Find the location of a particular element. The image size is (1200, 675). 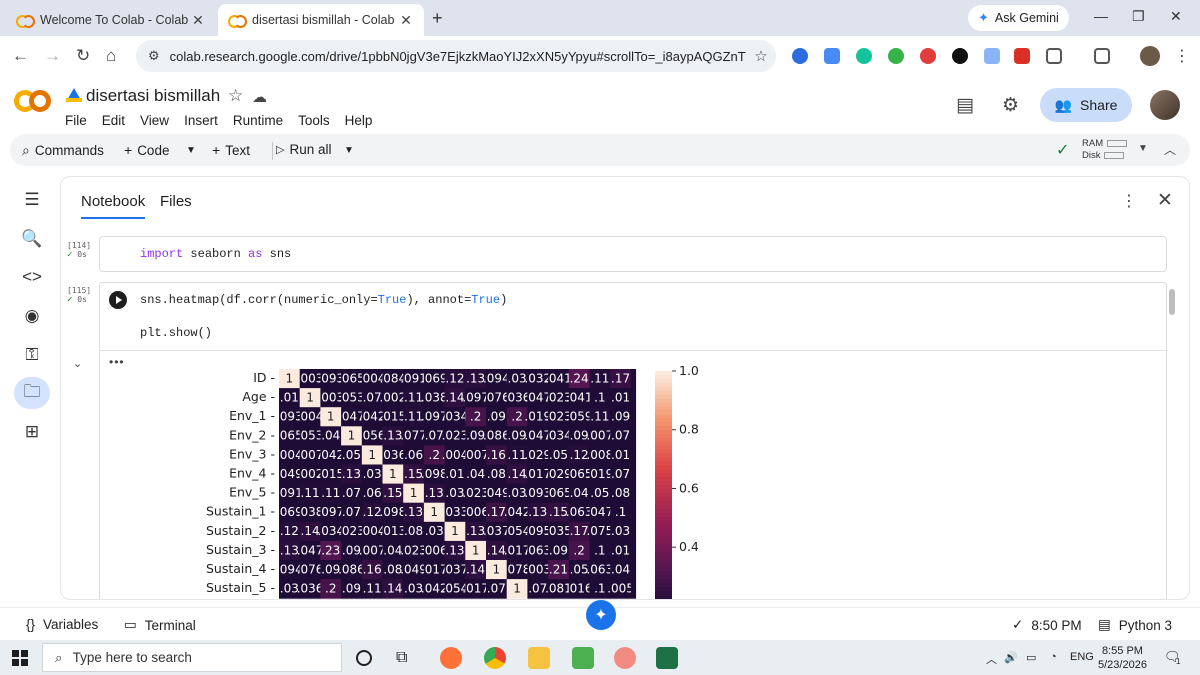

tab-search-icon is located at coordinates (1102, 56).